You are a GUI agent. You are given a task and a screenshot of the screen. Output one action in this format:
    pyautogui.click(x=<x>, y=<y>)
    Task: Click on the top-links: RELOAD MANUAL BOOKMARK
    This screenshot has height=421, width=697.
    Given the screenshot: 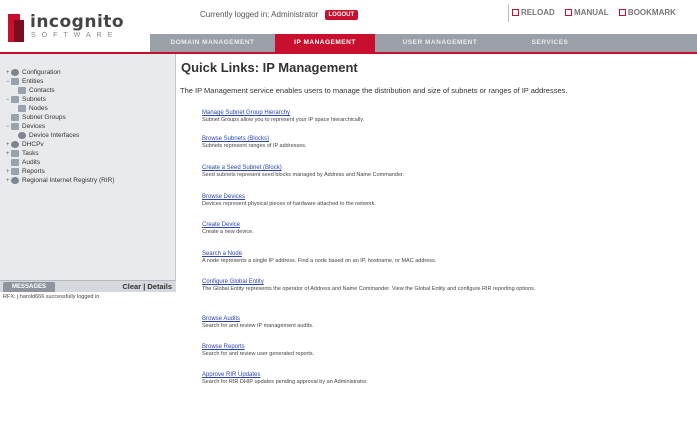 What is the action you would take?
    pyautogui.click(x=604, y=15)
    